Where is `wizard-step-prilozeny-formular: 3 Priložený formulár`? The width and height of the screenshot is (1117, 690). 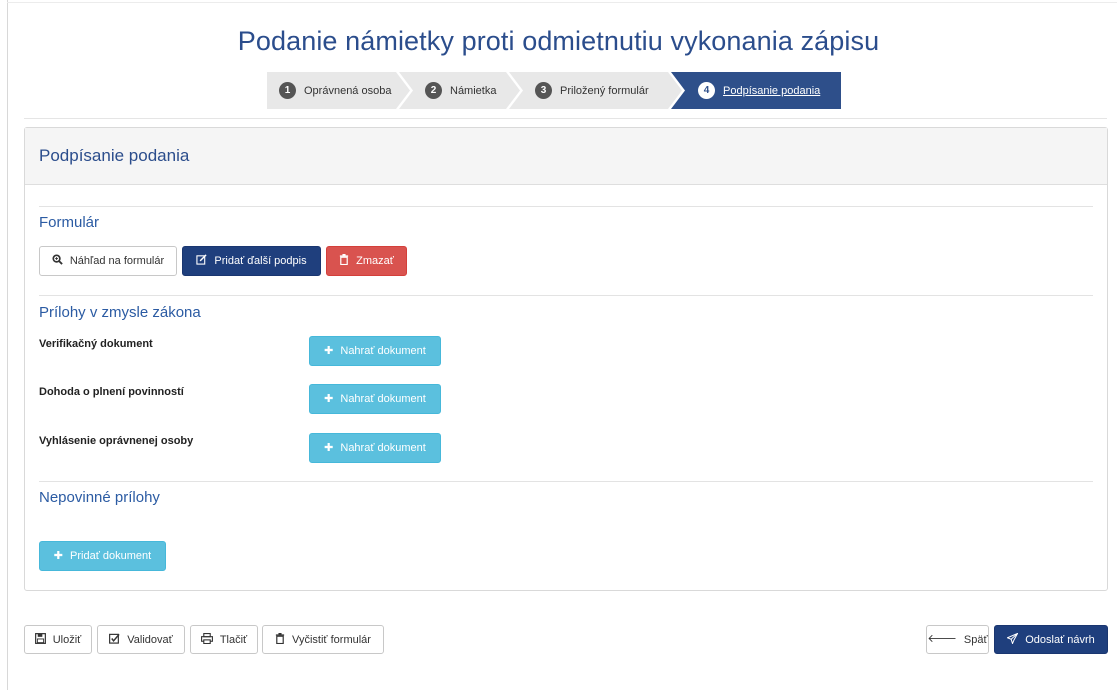 wizard-step-prilozeny-formular: 3 Priložený formulár is located at coordinates (595, 90).